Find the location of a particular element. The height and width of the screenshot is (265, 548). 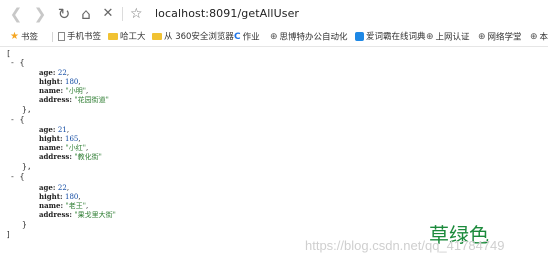

json-value: "老王" is located at coordinates (75, 206).